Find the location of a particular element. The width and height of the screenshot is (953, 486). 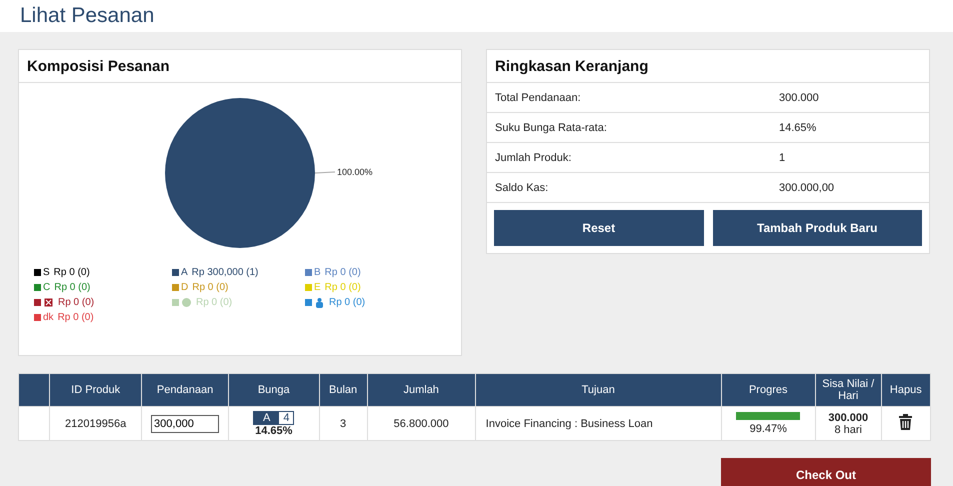

remaining-value: 300.000 is located at coordinates (848, 418).